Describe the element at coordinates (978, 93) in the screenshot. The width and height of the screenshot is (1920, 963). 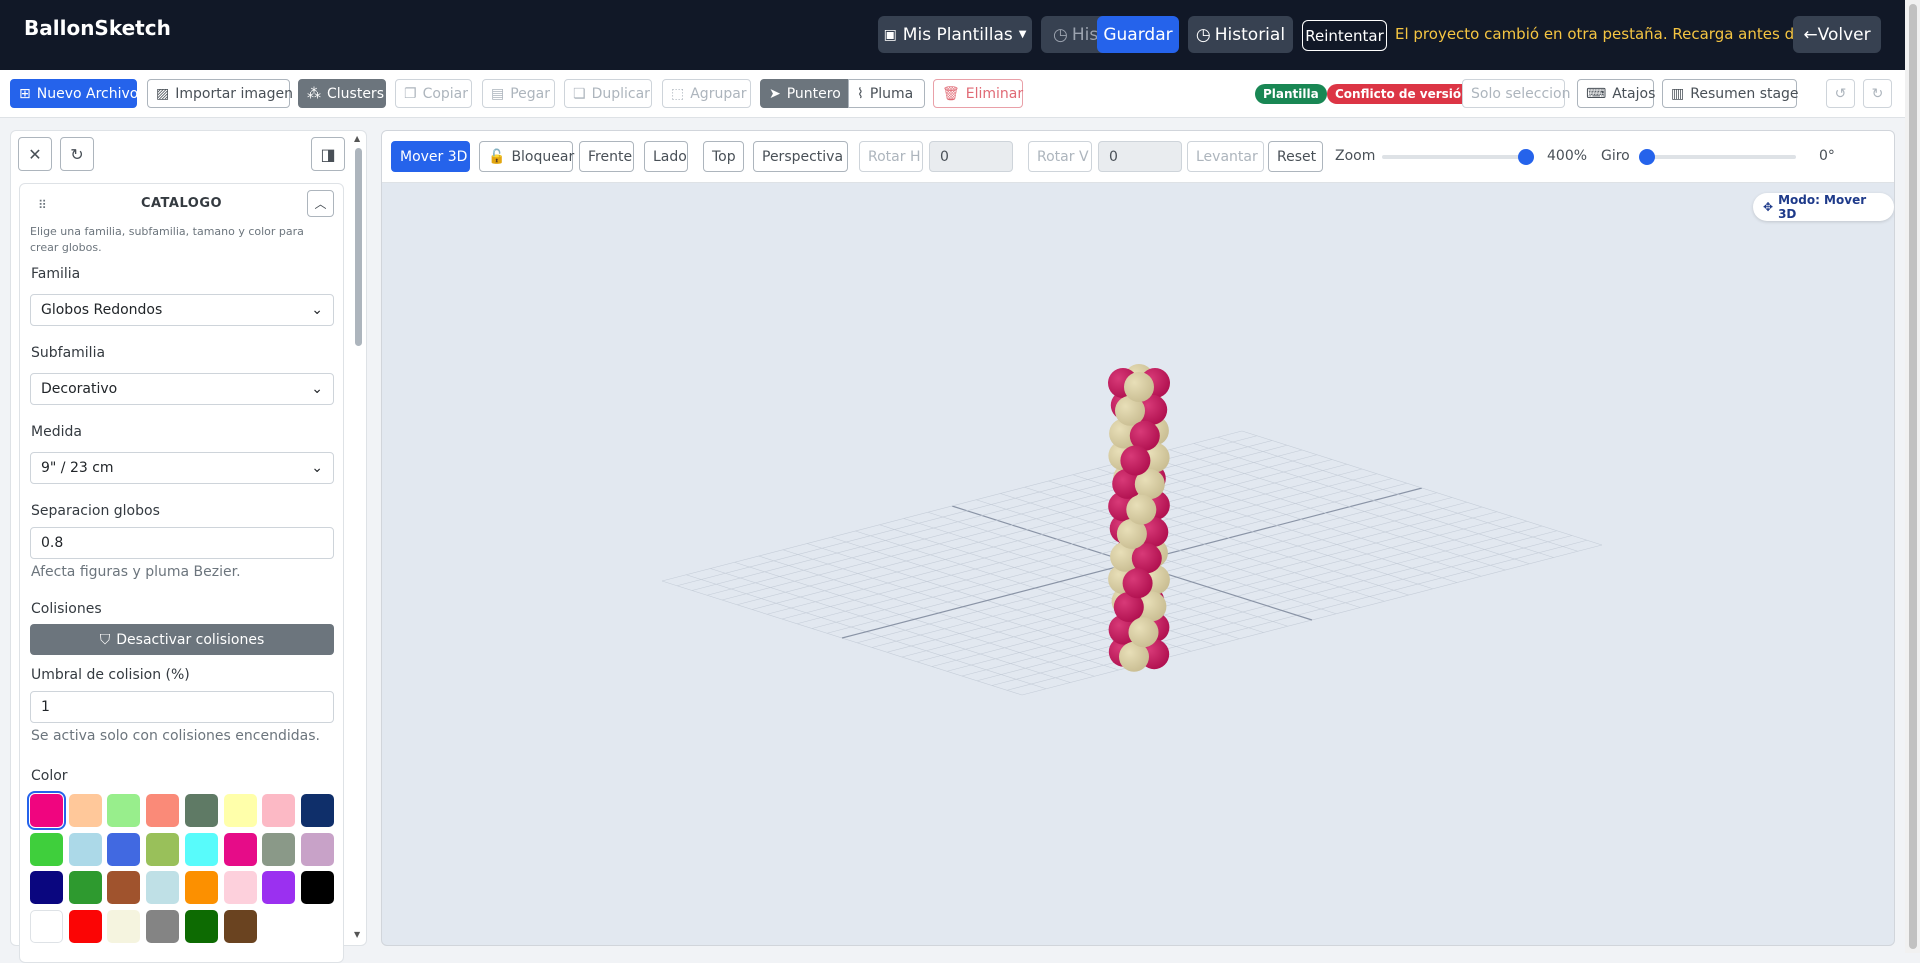
I see `delete-button: 🗑 Eliminar` at that location.